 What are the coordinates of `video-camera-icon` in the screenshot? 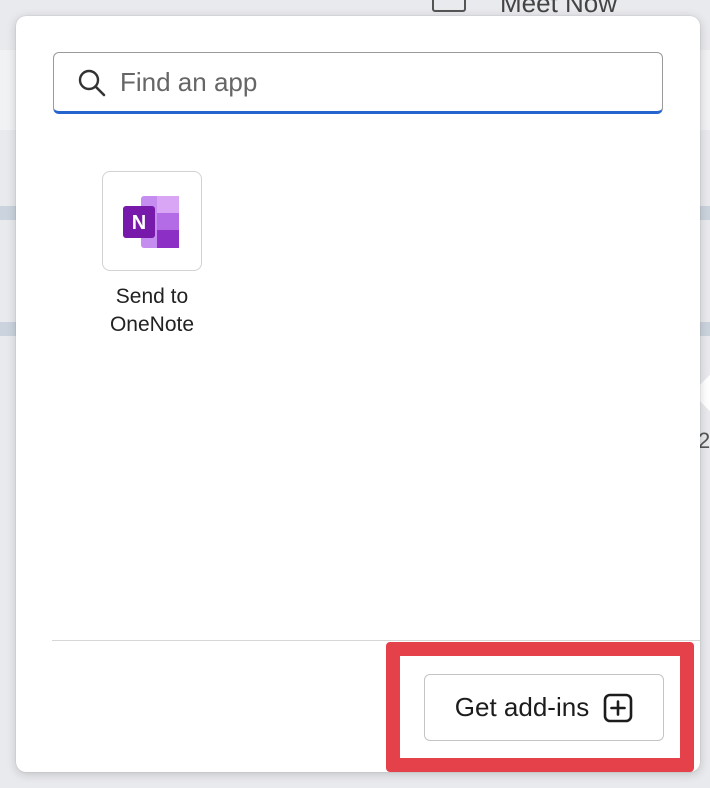 It's located at (449, 6).